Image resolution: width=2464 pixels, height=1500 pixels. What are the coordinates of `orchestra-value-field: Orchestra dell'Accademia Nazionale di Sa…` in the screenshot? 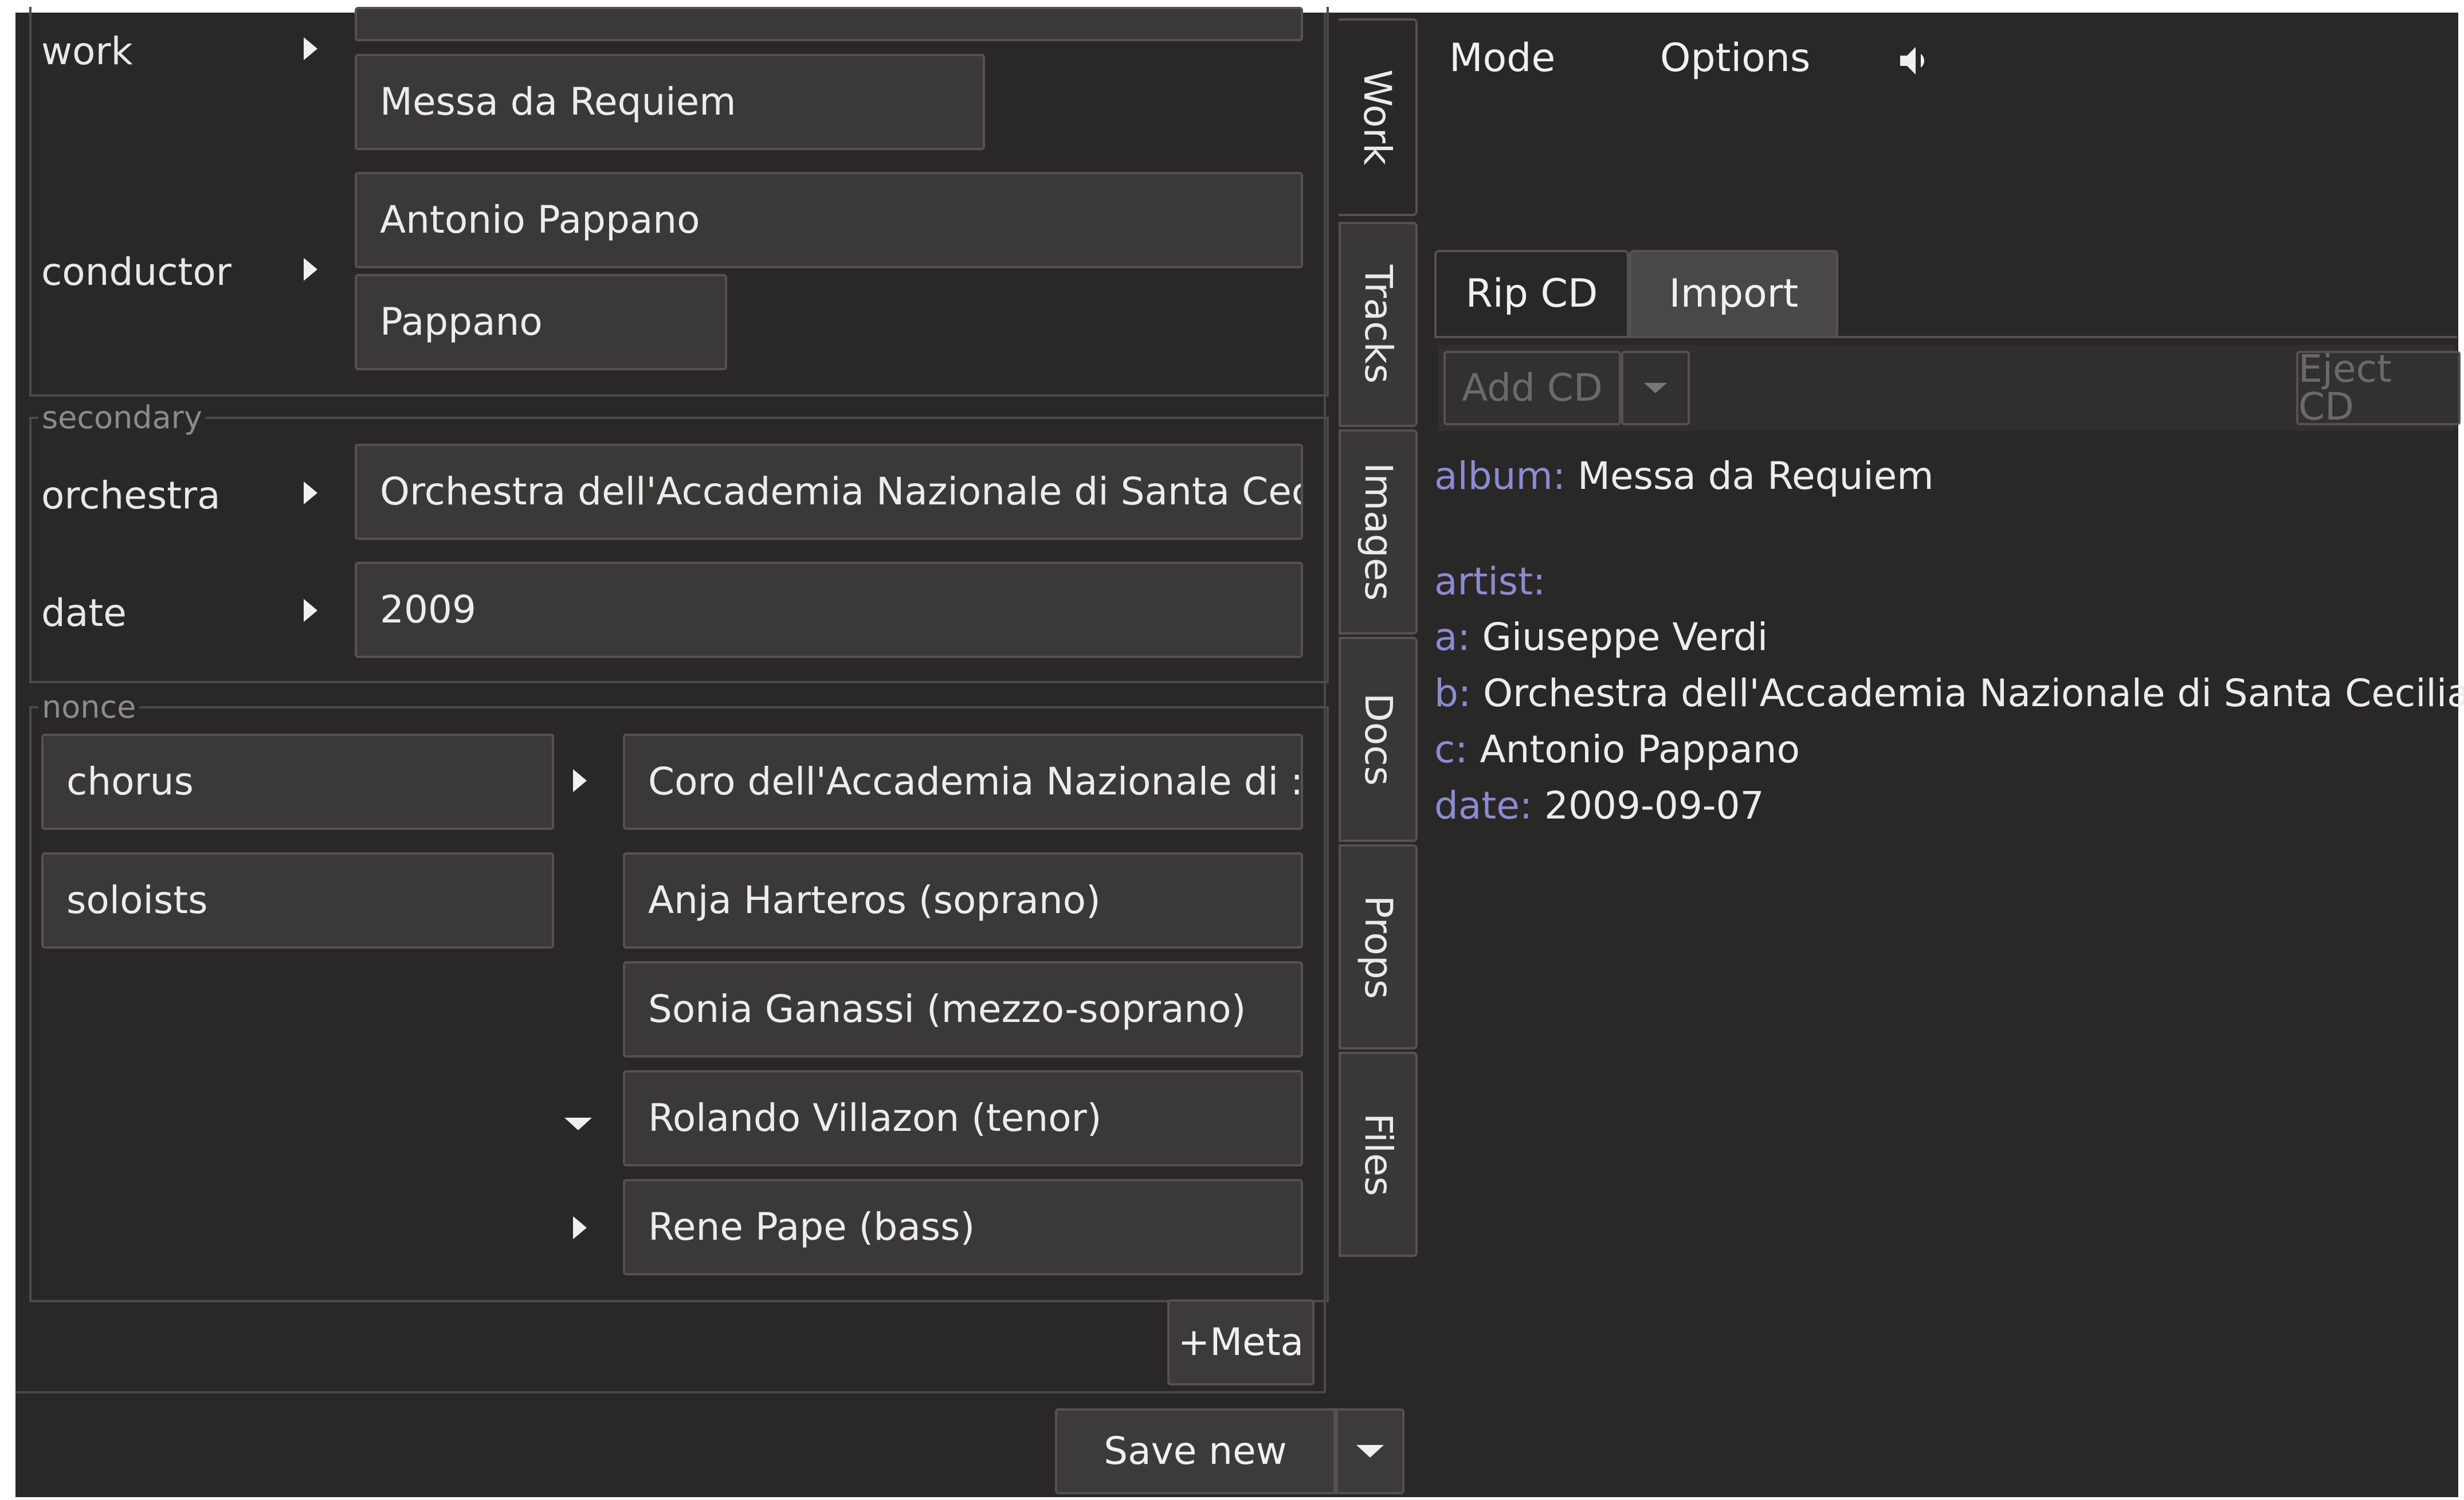 It's located at (829, 492).